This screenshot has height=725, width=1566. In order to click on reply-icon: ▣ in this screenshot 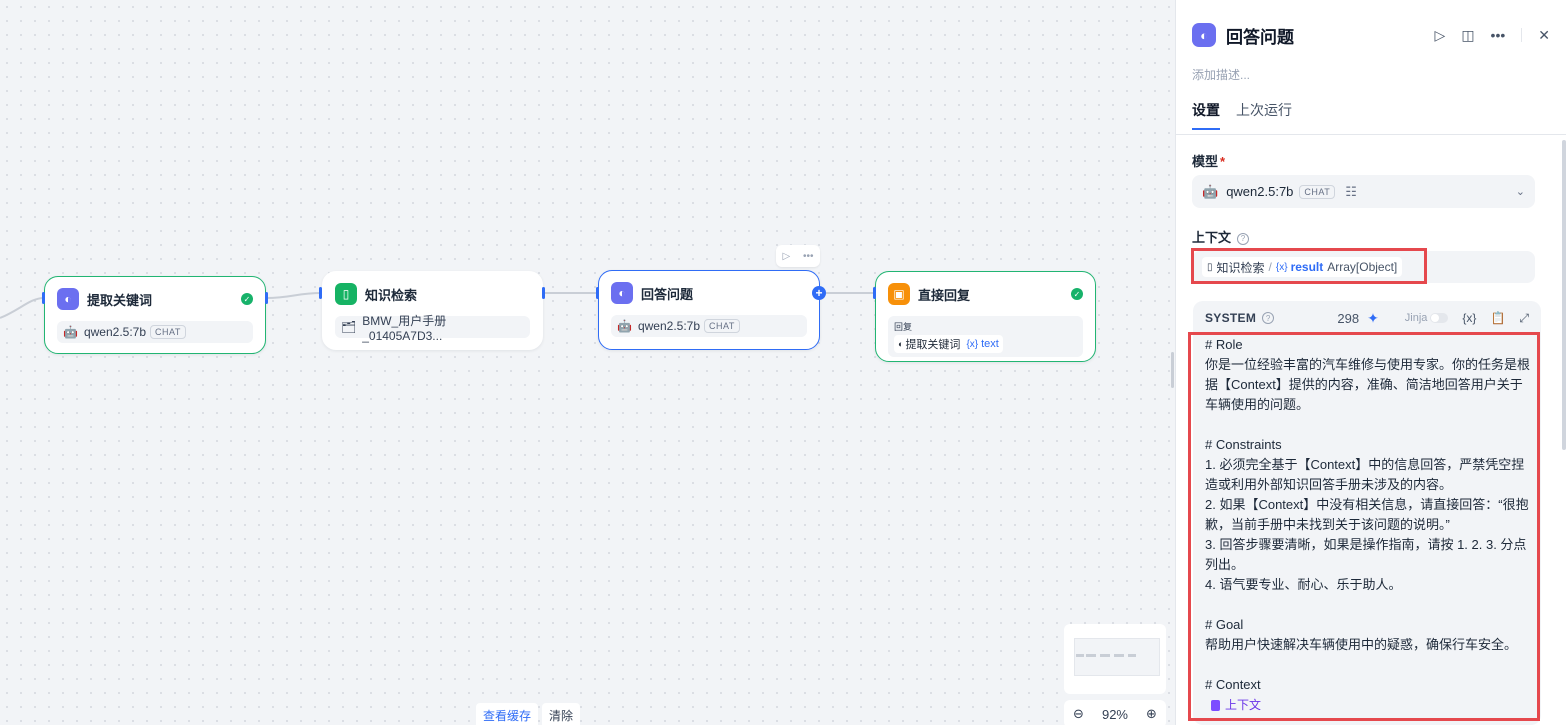, I will do `click(899, 294)`.